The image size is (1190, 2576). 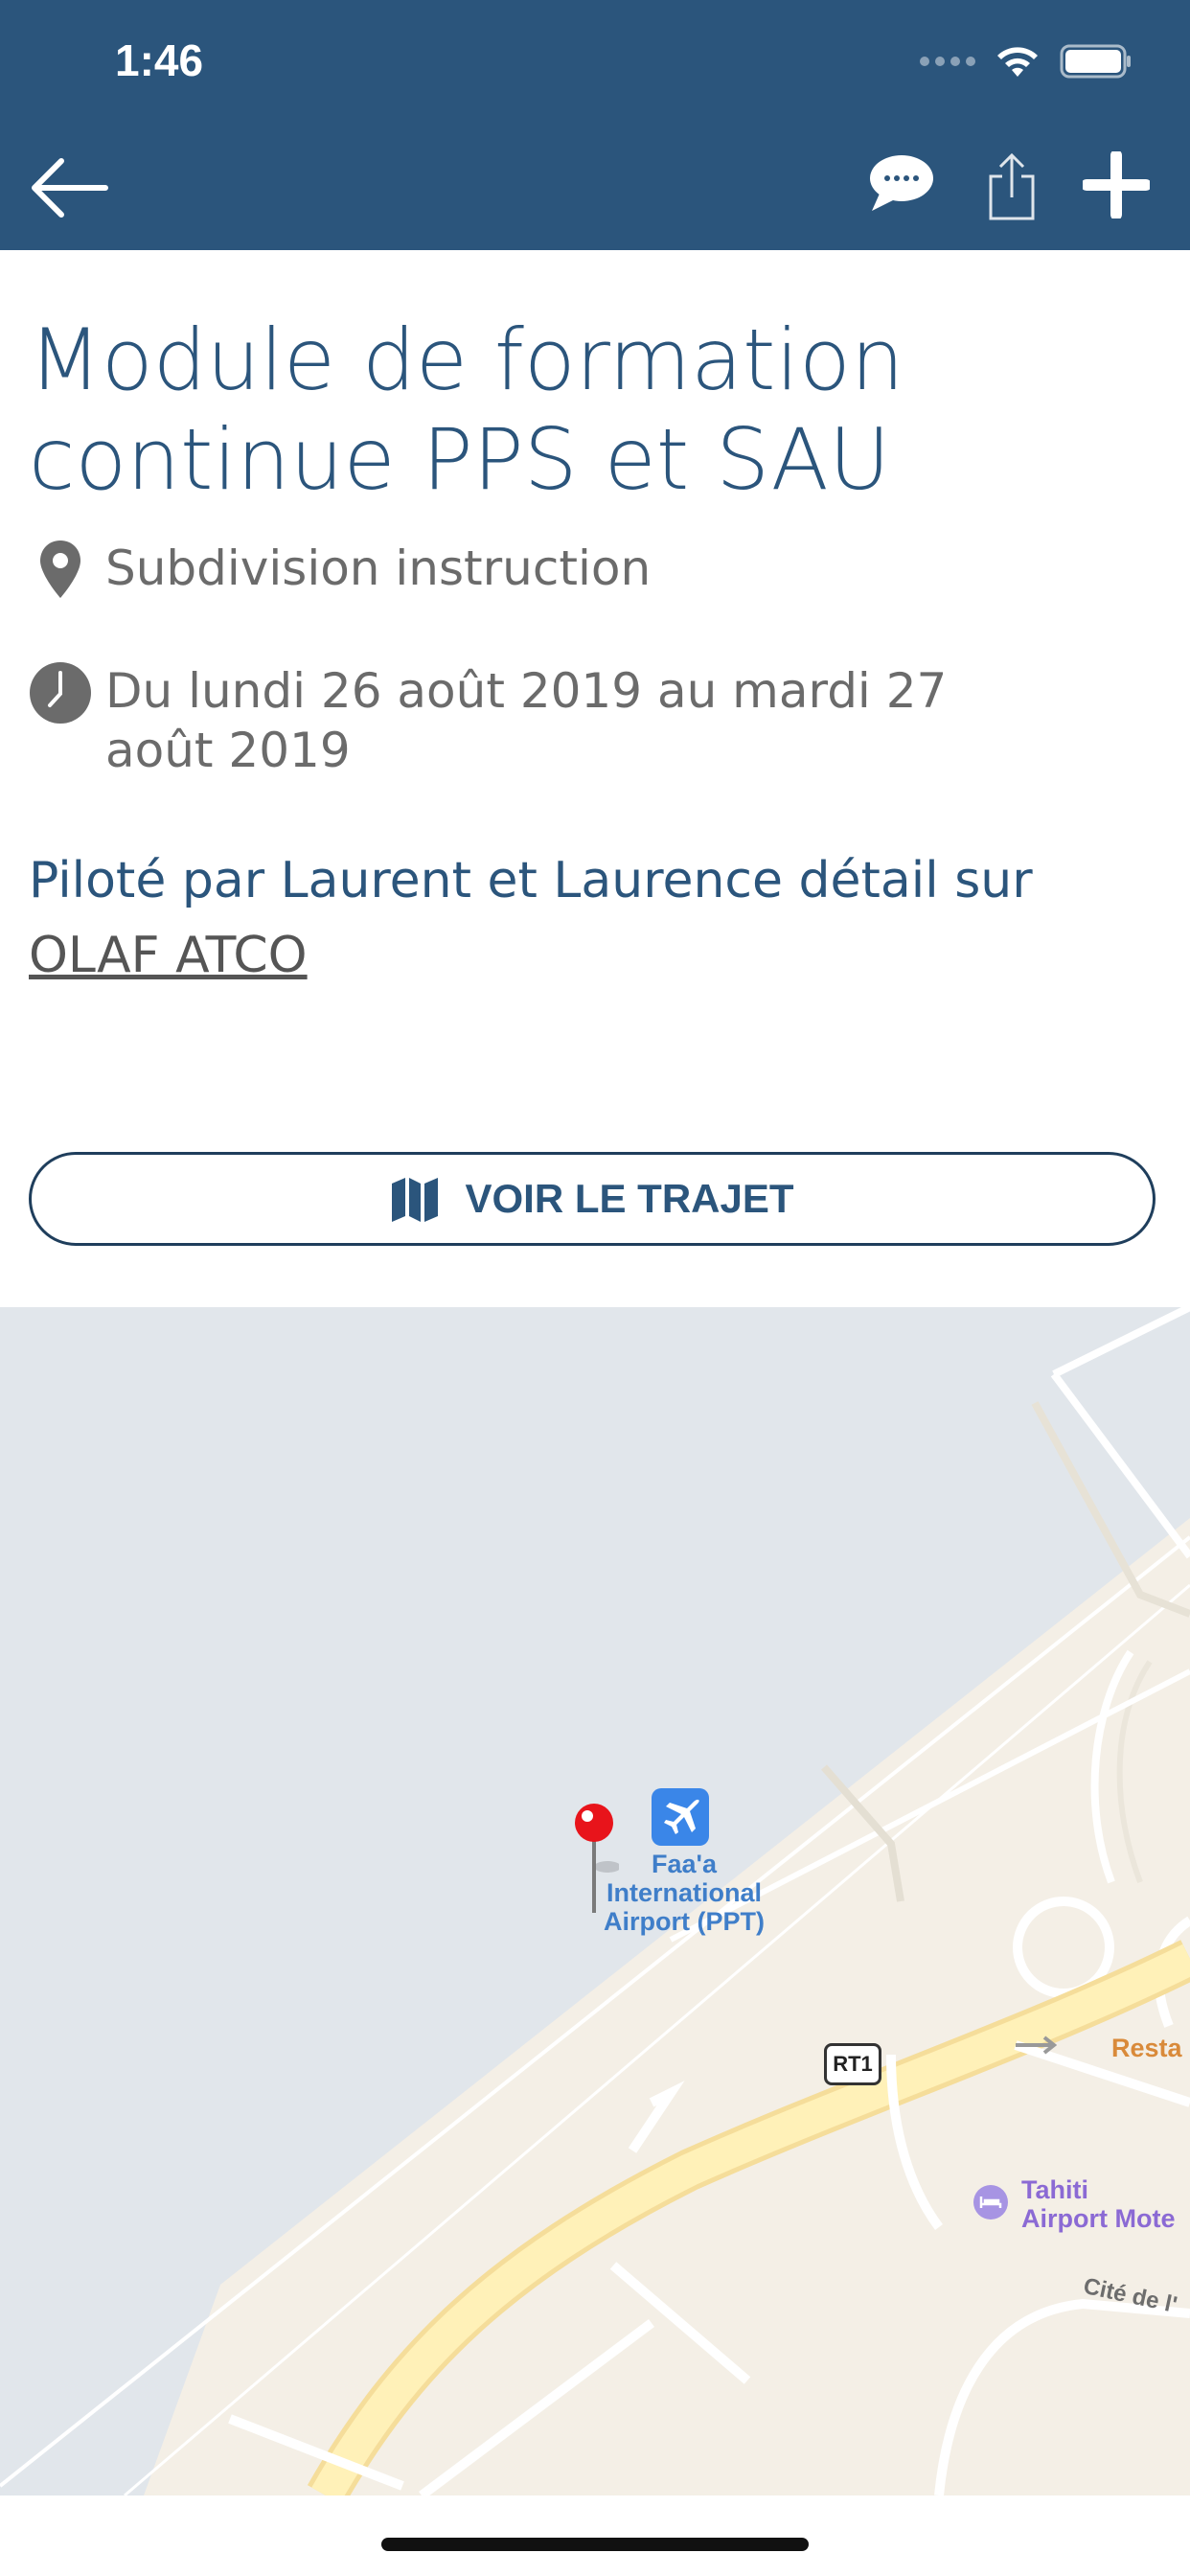 What do you see at coordinates (1017, 62) in the screenshot?
I see `wifi-icon` at bounding box center [1017, 62].